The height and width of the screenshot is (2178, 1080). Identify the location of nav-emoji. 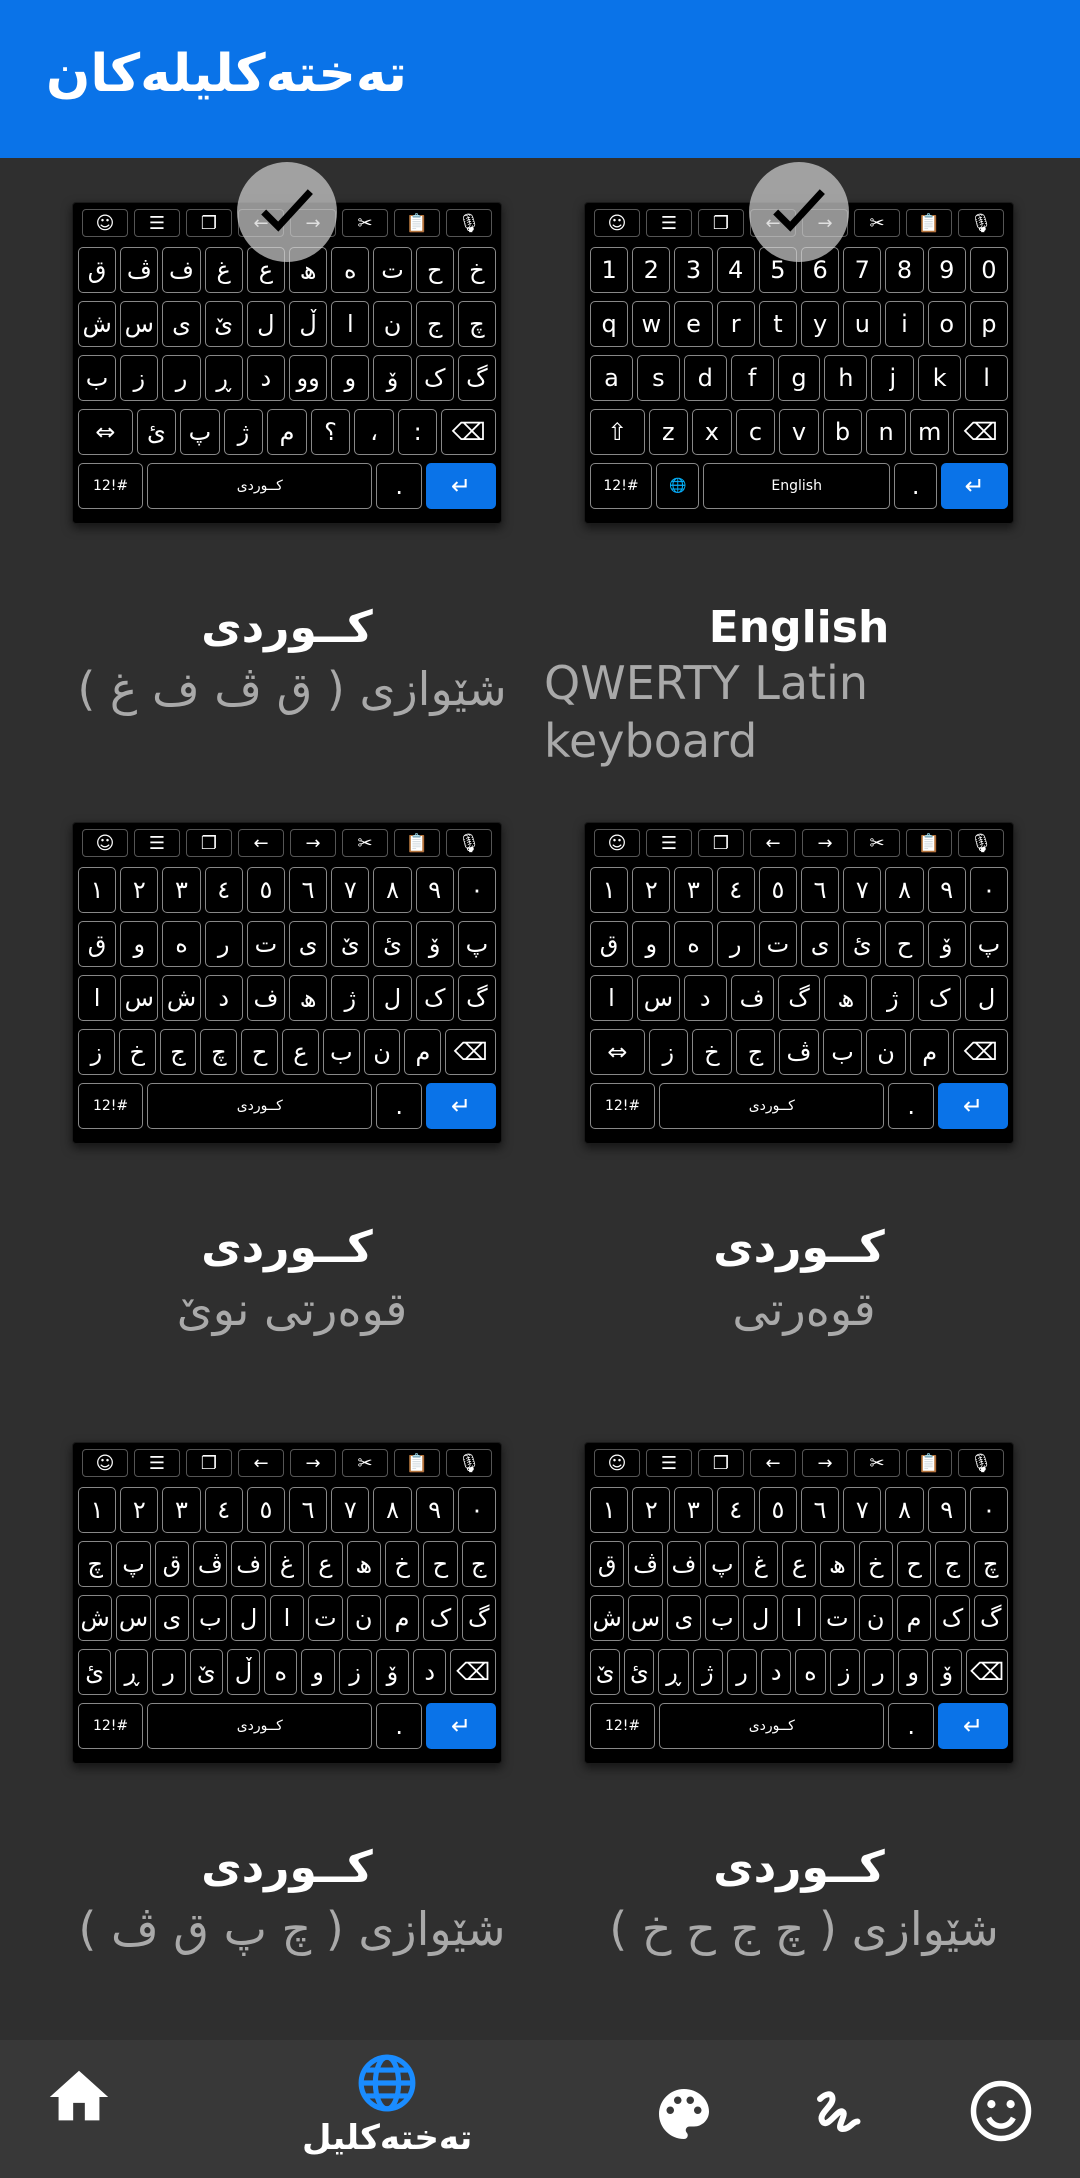
(1001, 2111).